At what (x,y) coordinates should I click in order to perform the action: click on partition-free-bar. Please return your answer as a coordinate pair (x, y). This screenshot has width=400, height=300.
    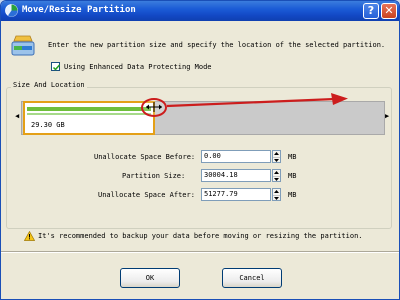
    Looking at the image, I should click on (89, 114).